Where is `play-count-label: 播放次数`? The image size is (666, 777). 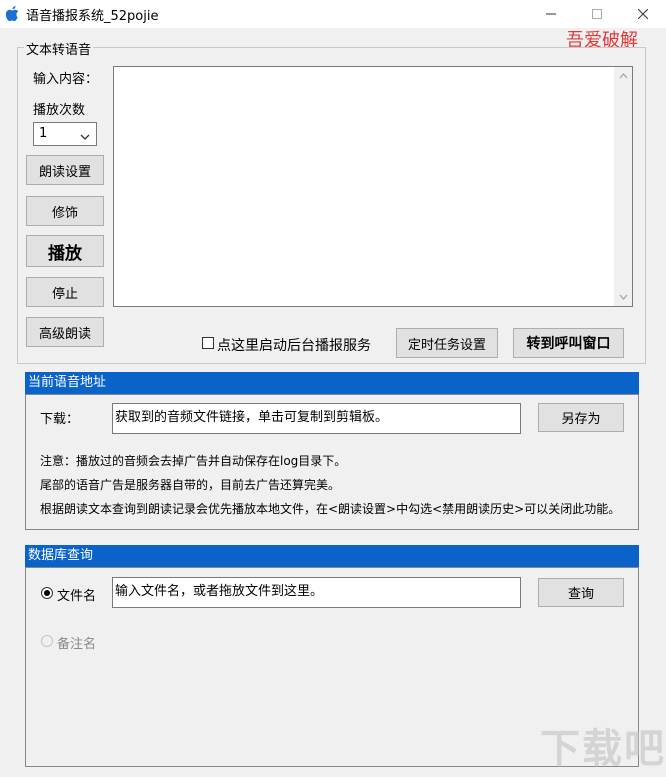
play-count-label: 播放次数 is located at coordinates (59, 110).